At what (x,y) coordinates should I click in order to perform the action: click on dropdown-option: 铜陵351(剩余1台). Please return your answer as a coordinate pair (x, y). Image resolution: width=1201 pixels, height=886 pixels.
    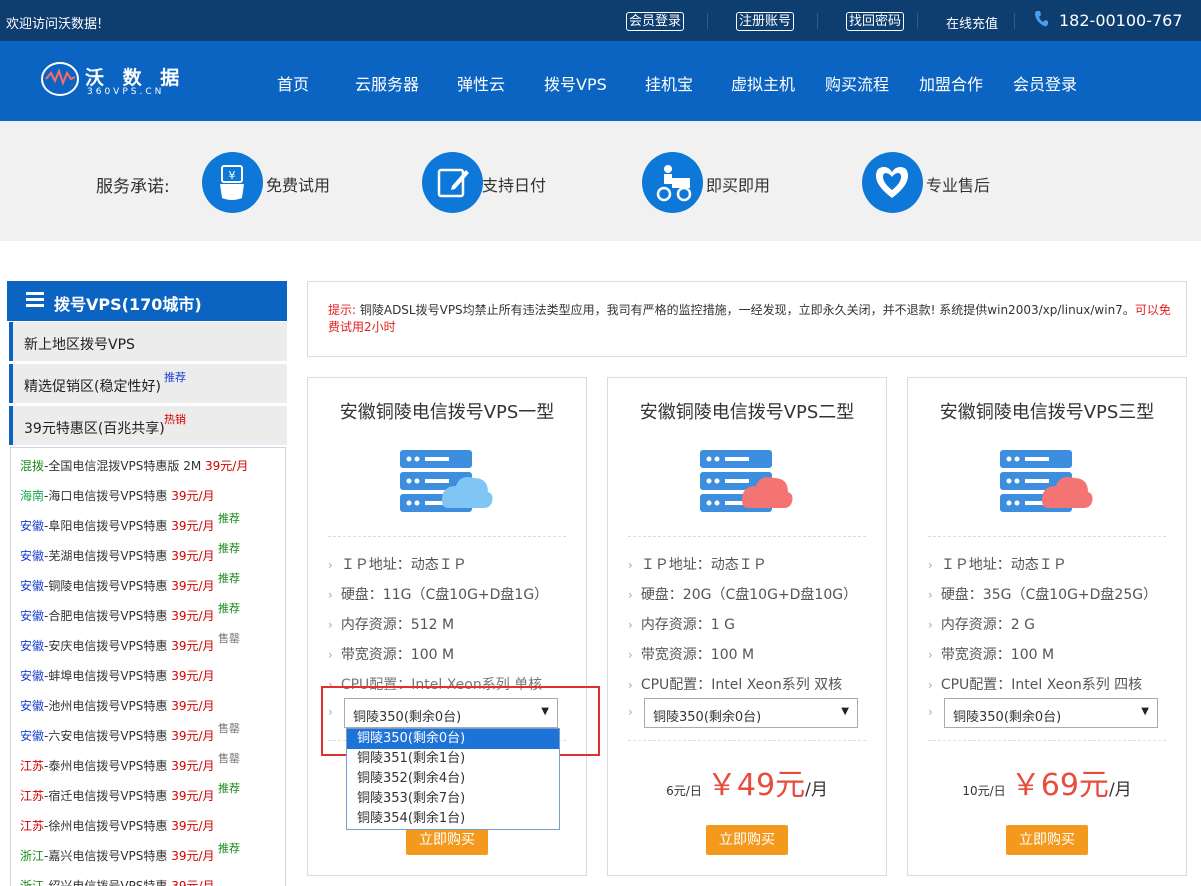
    Looking at the image, I should click on (453, 759).